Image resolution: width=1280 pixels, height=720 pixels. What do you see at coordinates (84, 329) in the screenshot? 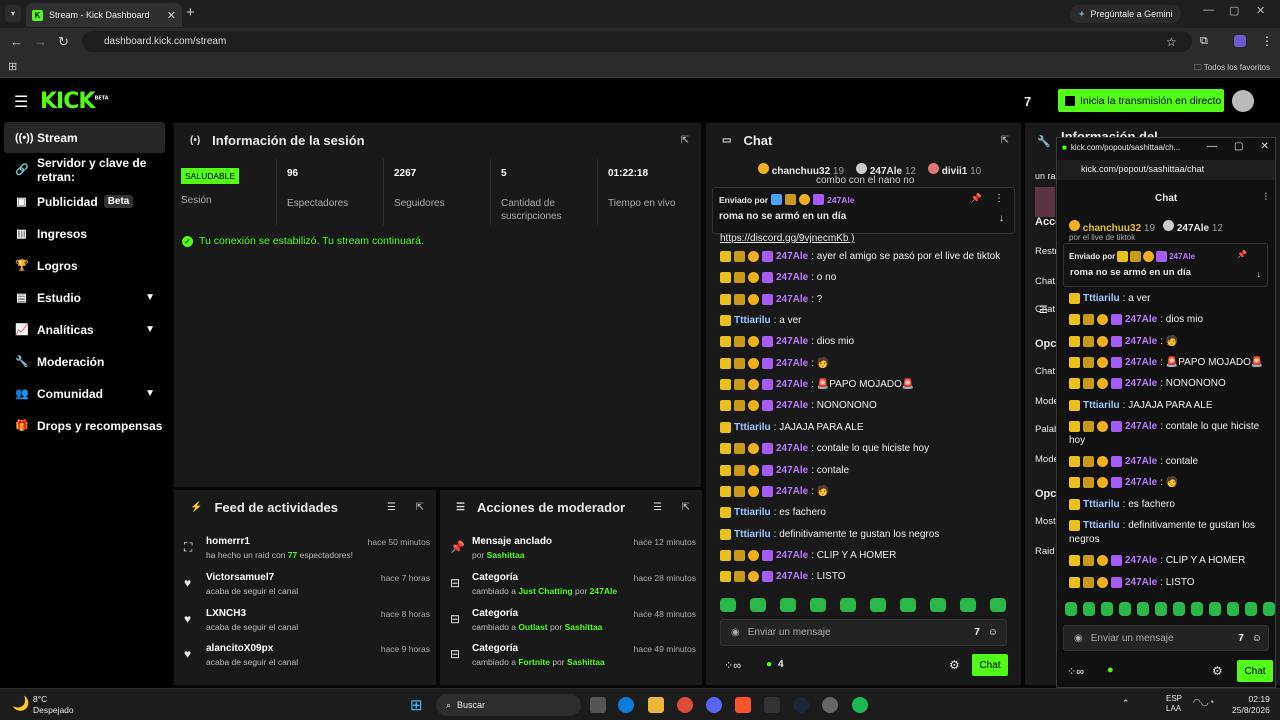
I see `sidebar-item-analytics: 📈 Analíticas ▼` at bounding box center [84, 329].